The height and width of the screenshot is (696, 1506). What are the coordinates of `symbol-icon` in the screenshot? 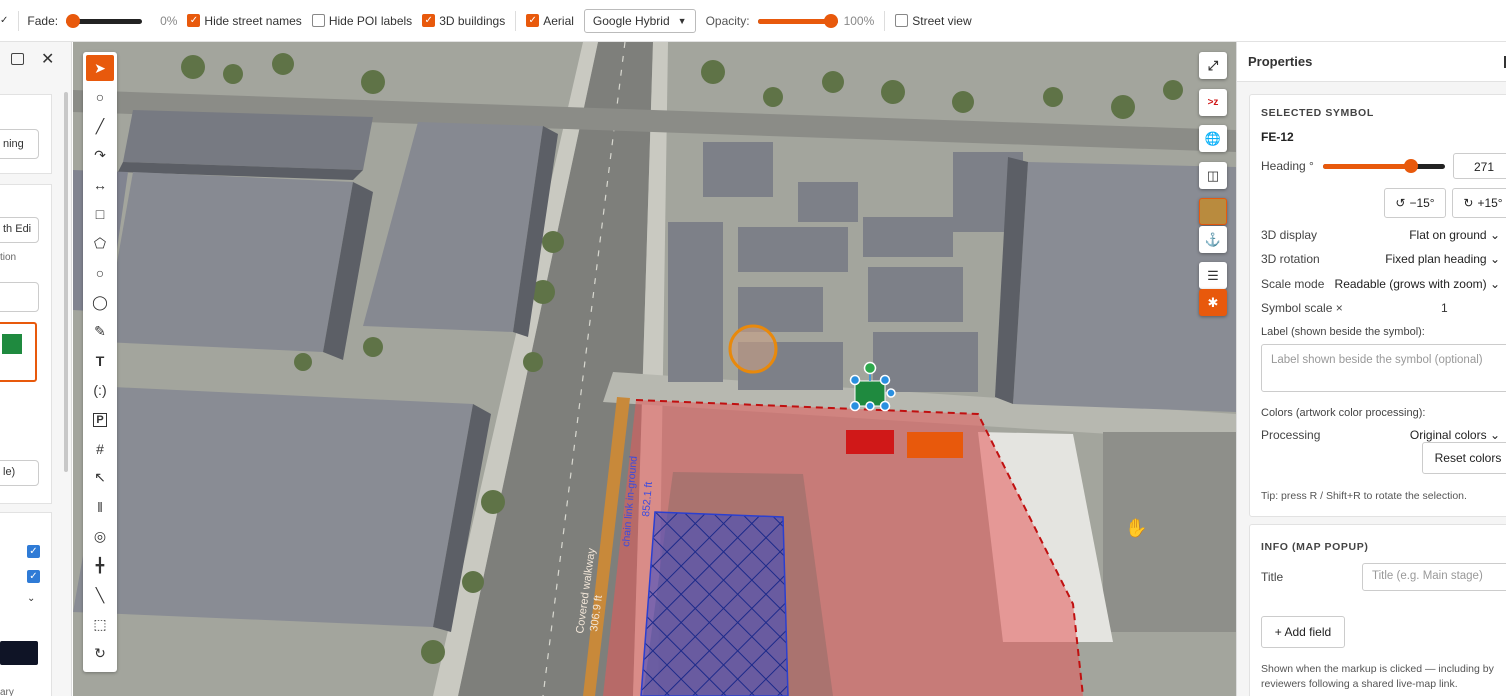 It's located at (12, 344).